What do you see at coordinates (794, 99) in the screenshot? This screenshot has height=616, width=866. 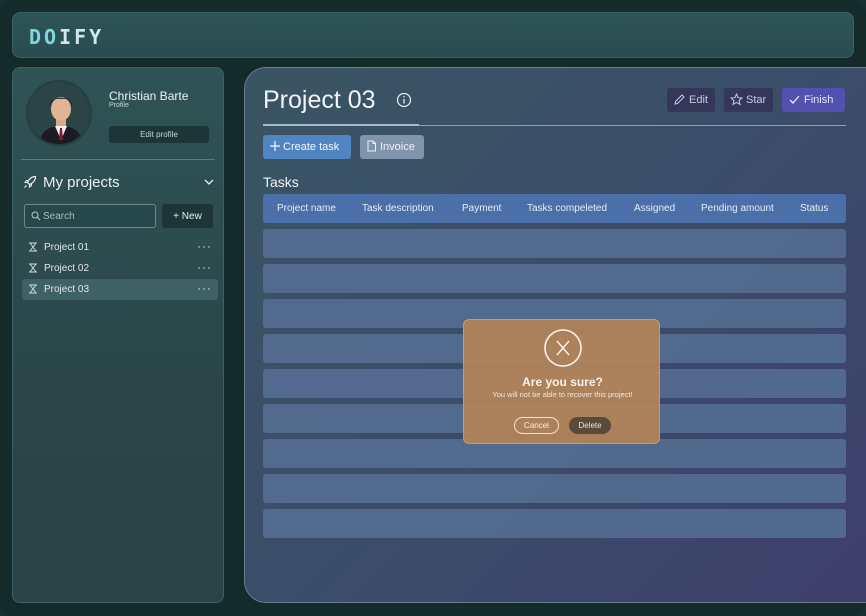 I see `checkmark-icon` at bounding box center [794, 99].